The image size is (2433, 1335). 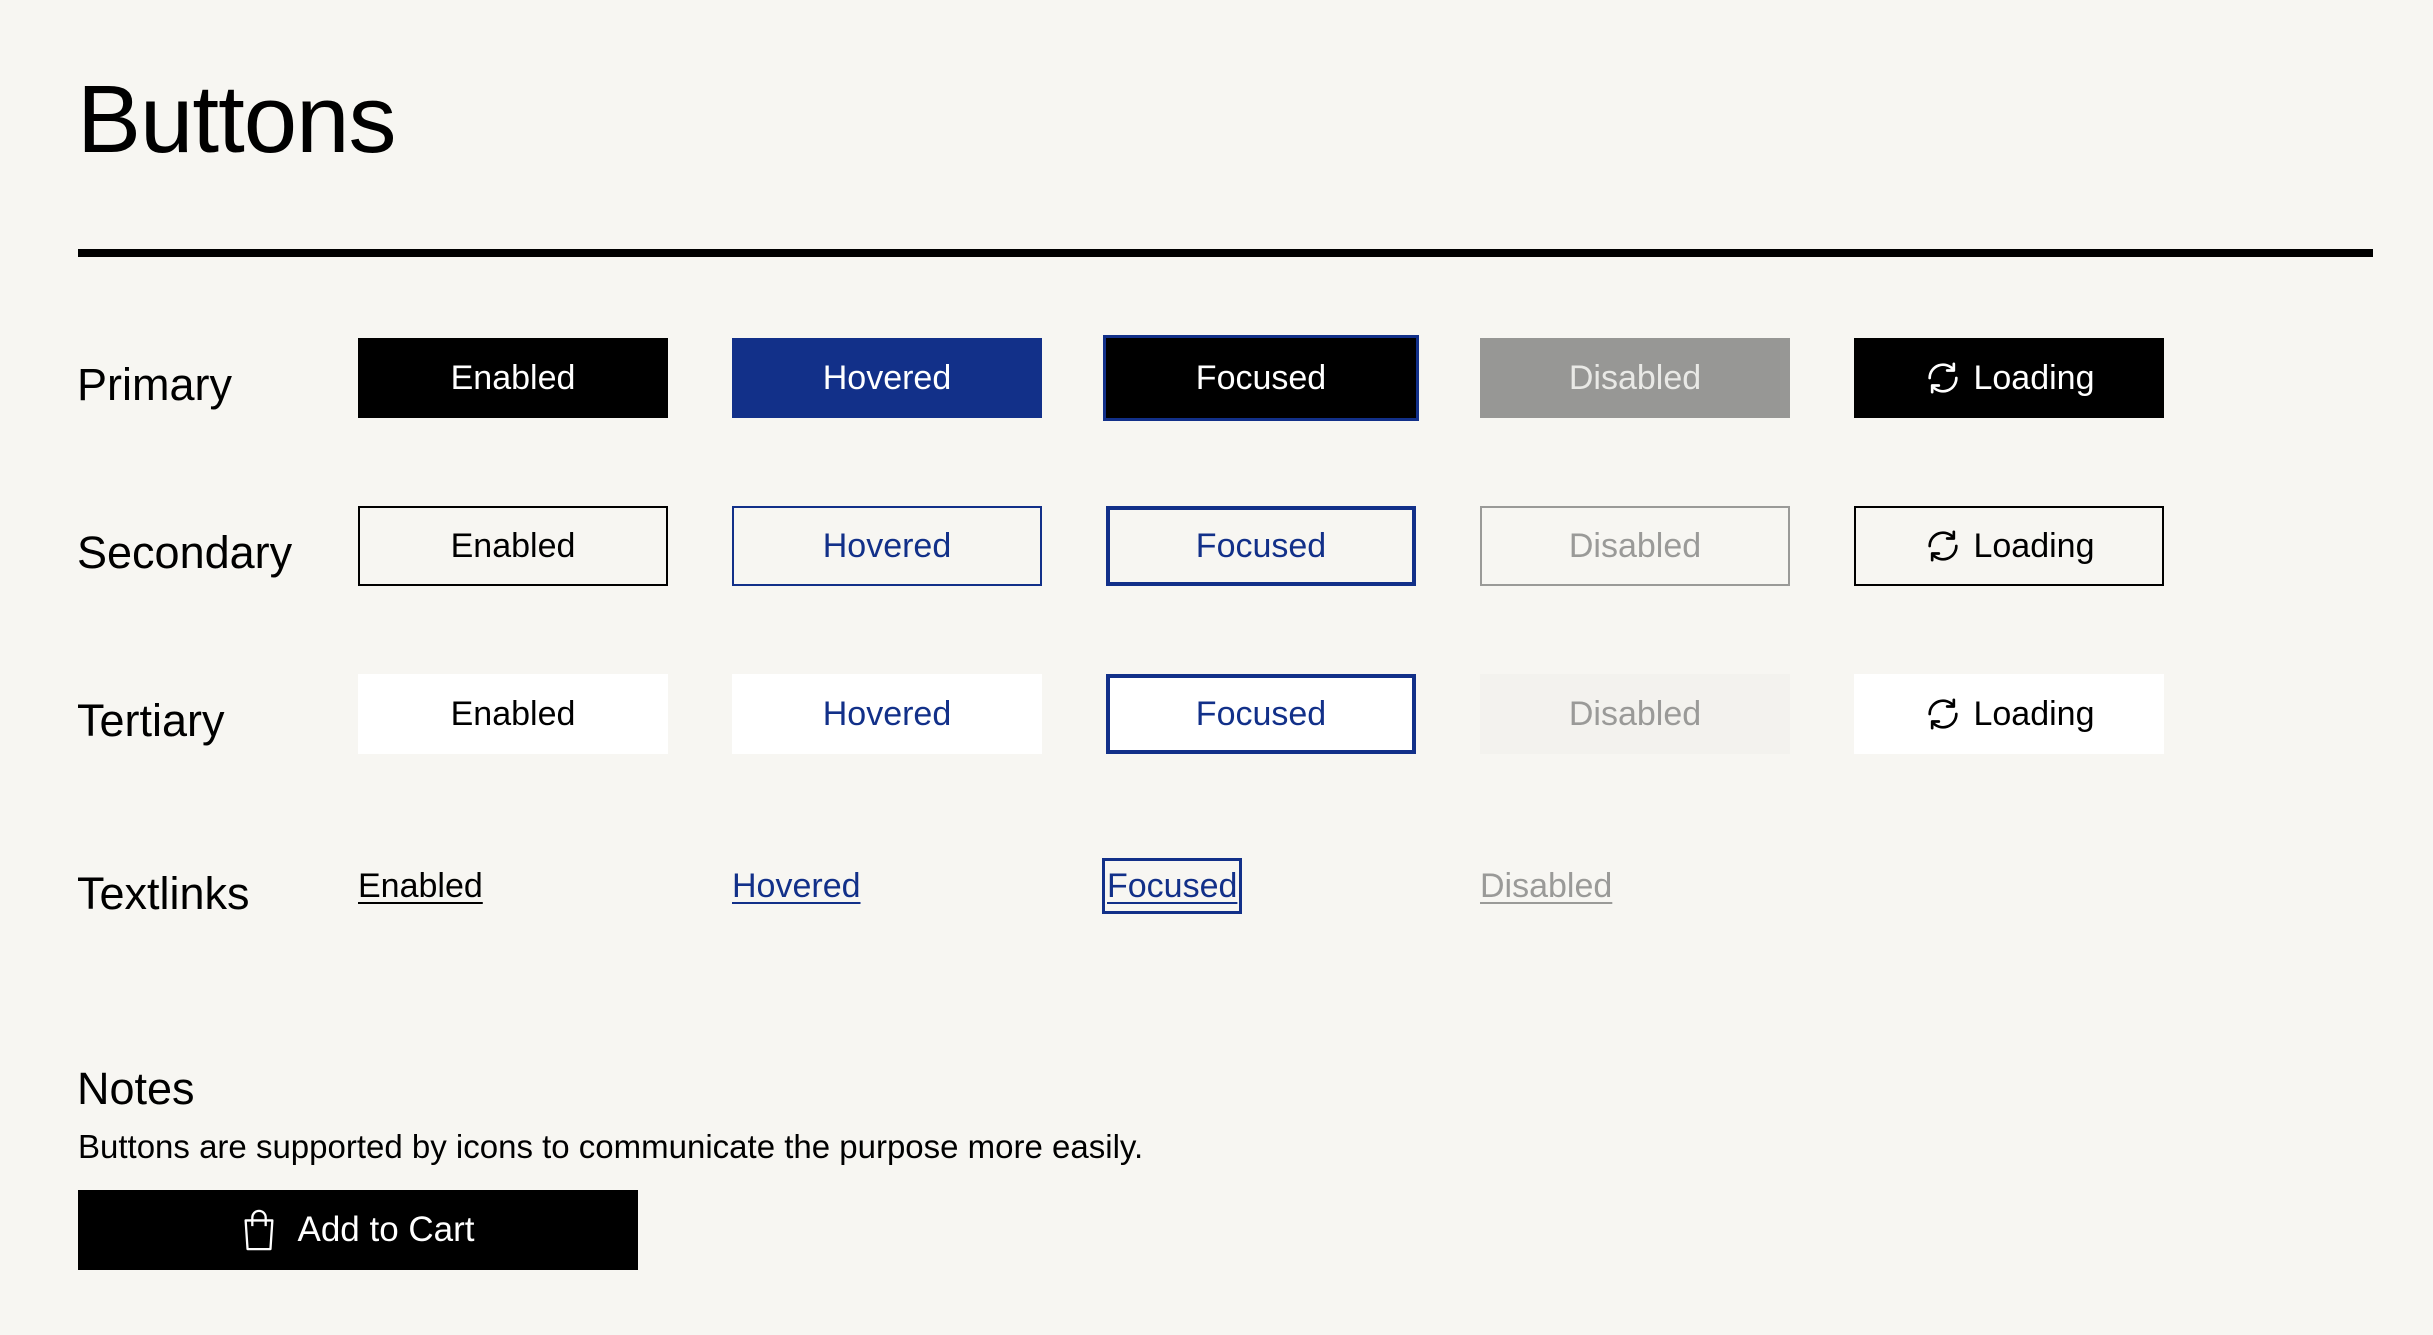 What do you see at coordinates (420, 886) in the screenshot?
I see `textlink-enabled: Enabled` at bounding box center [420, 886].